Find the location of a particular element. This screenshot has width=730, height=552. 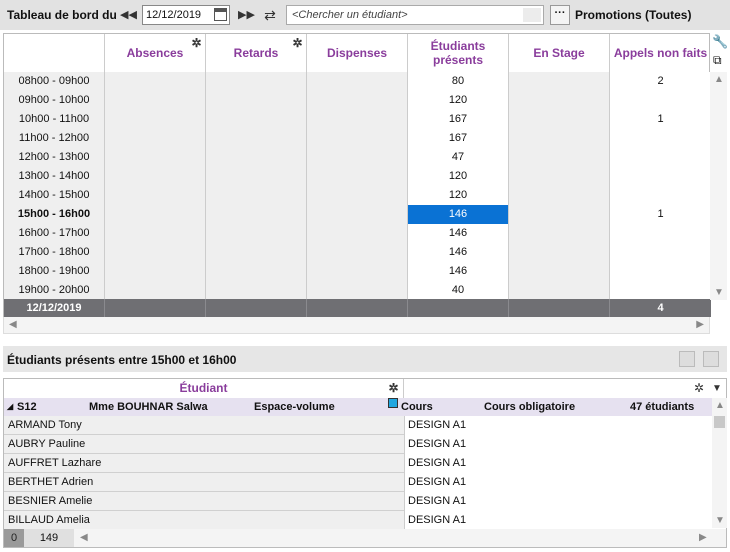

time-slot-label: 12h00 - 13h00 is located at coordinates (54, 157).